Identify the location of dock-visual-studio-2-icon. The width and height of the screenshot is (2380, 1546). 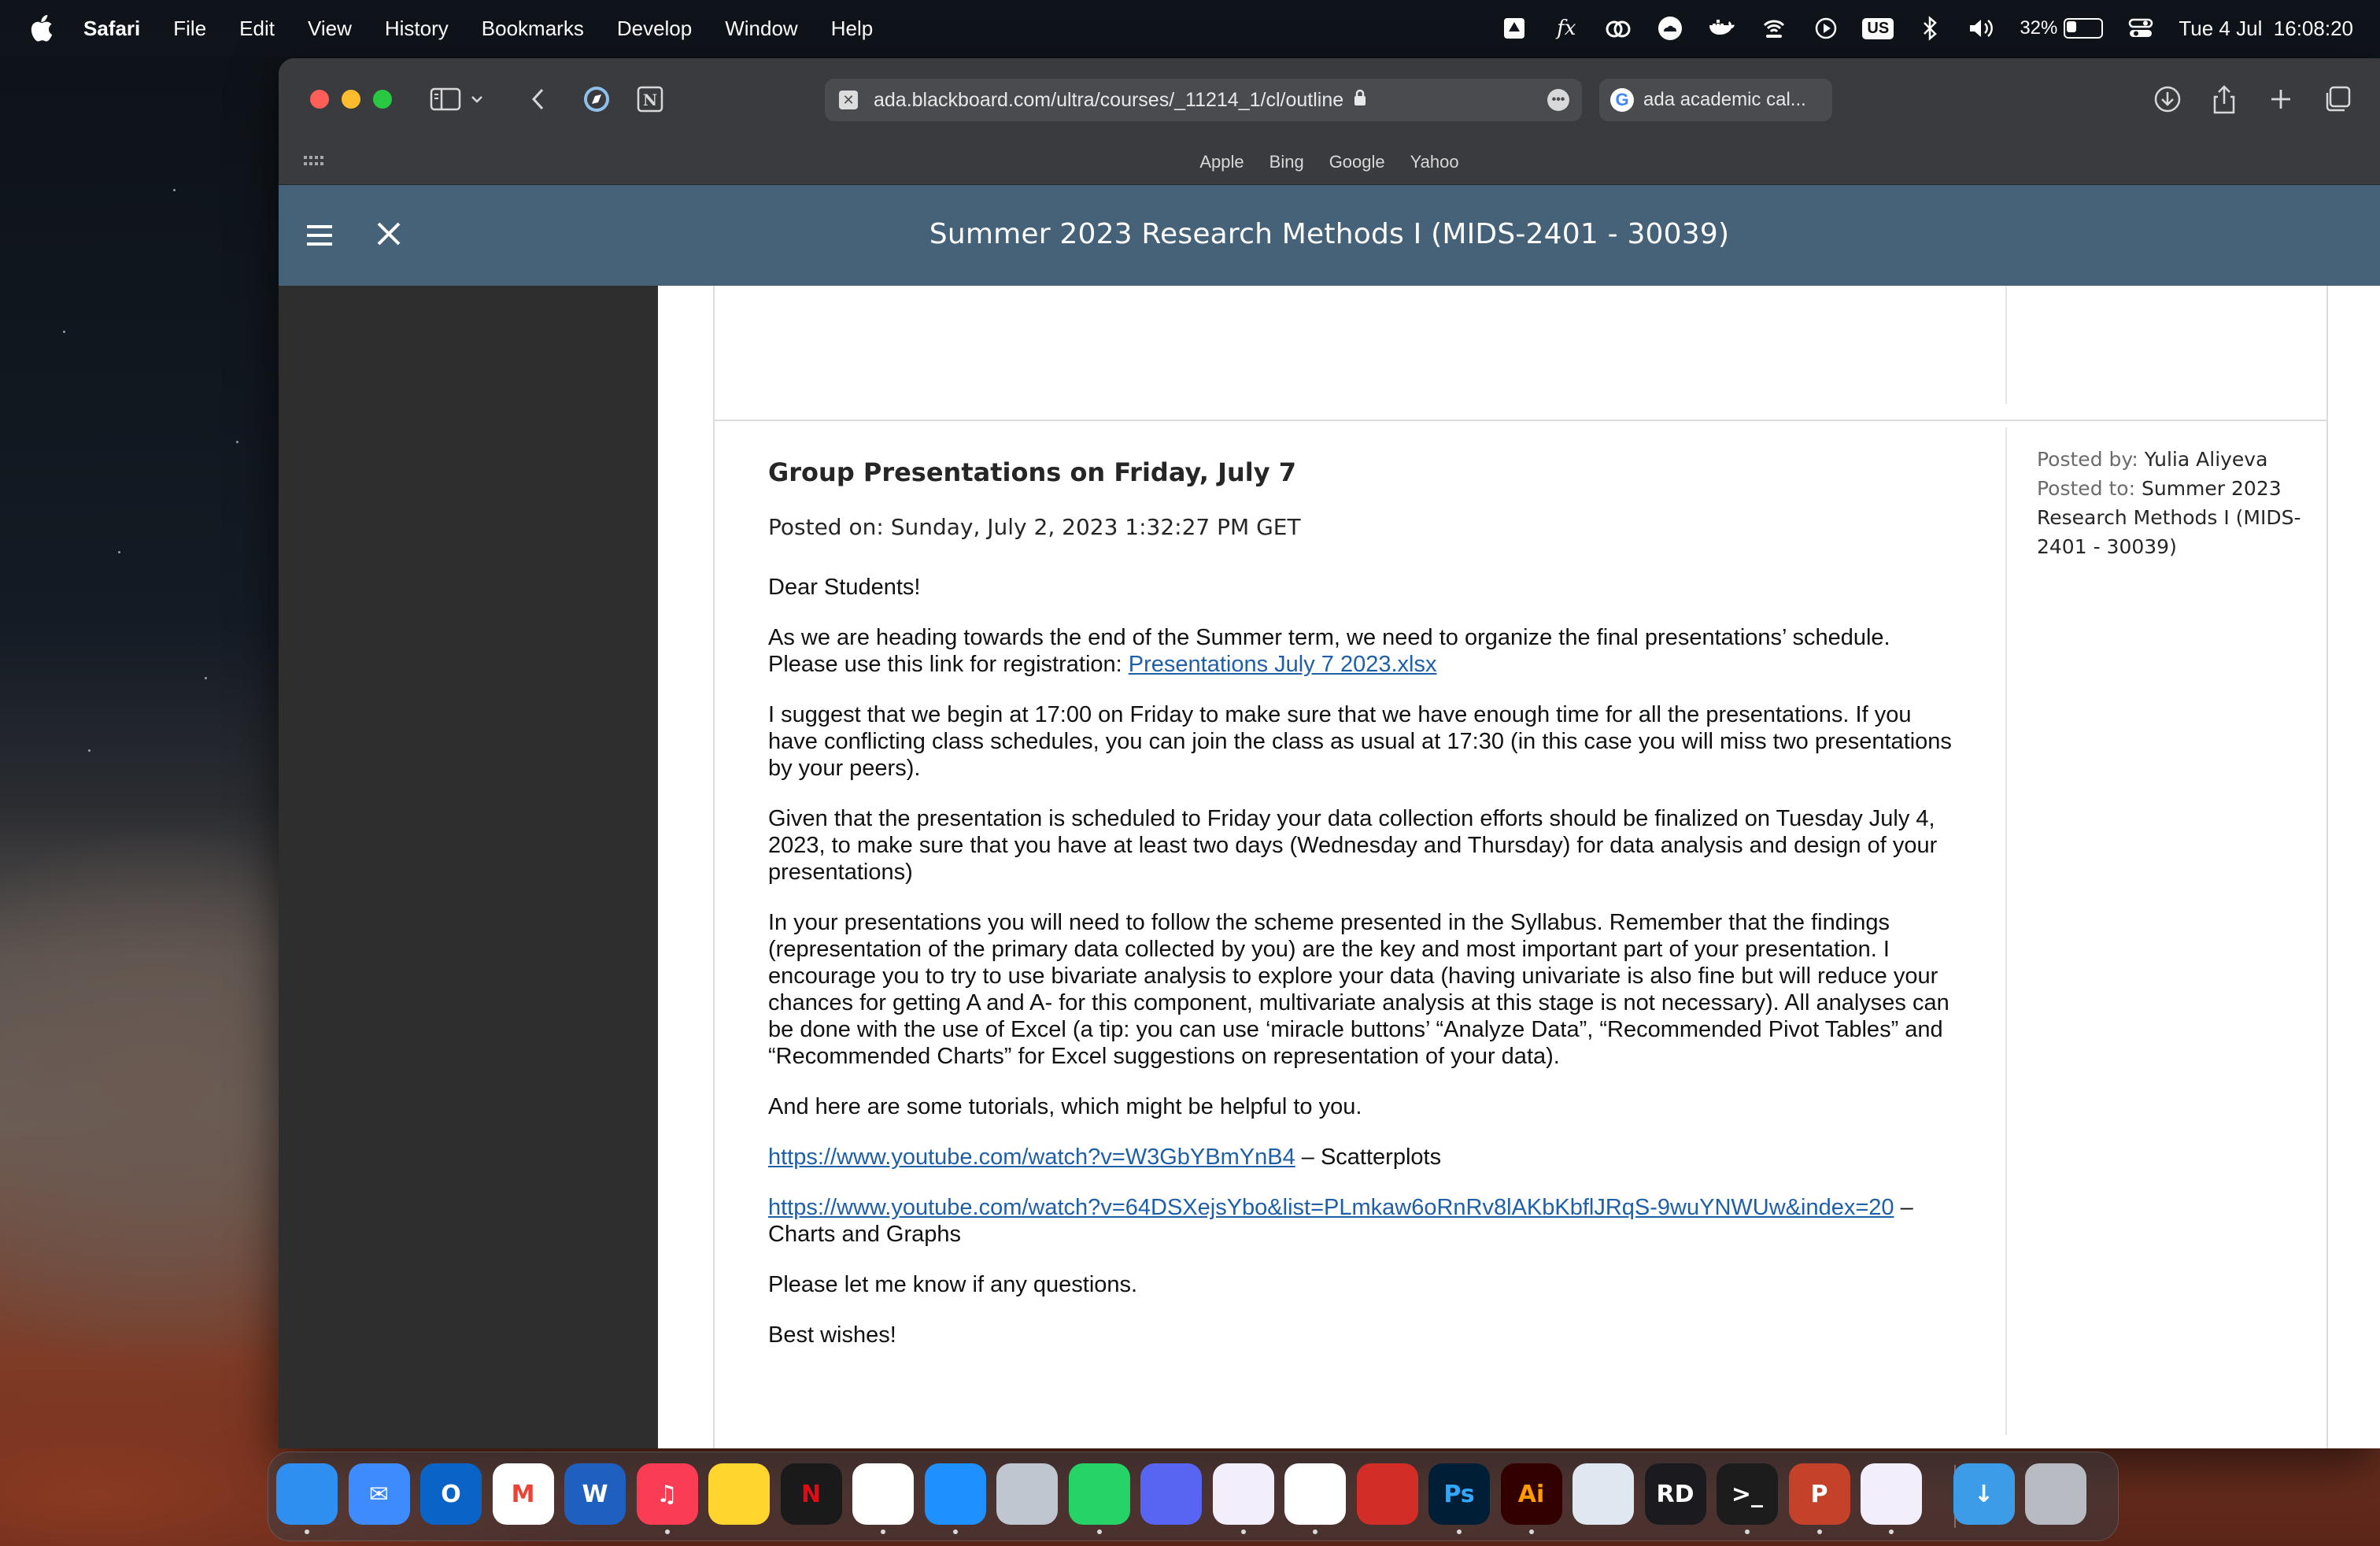
(1891, 1494).